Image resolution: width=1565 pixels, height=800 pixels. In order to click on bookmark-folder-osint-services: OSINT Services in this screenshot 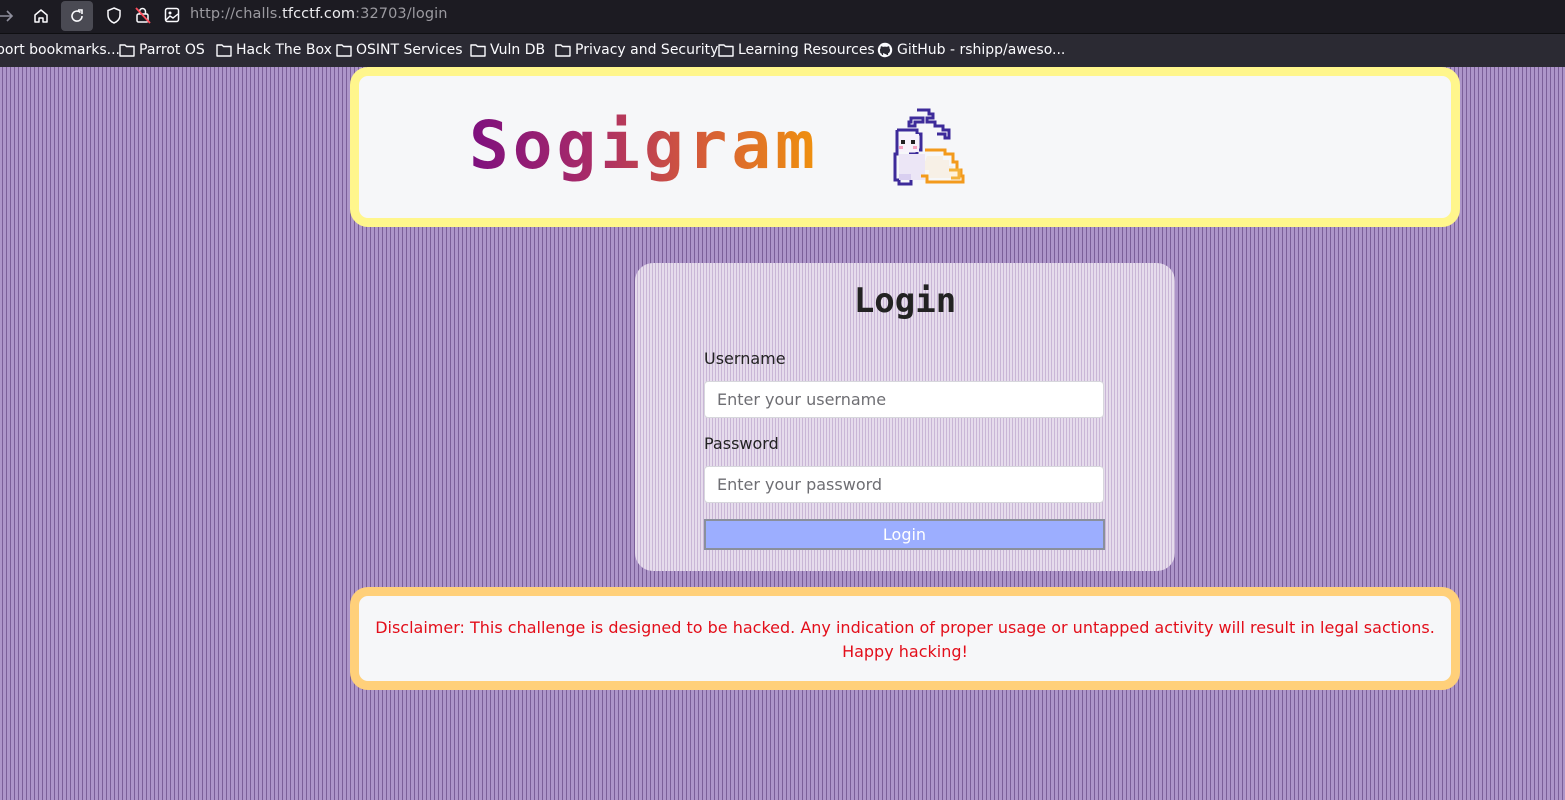, I will do `click(399, 50)`.